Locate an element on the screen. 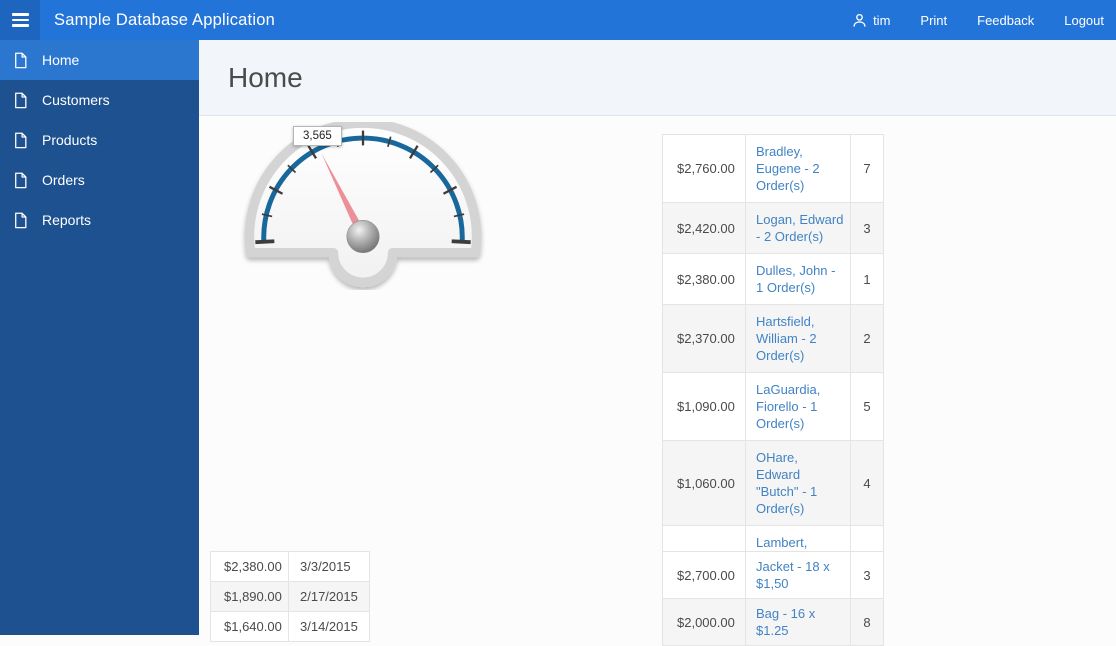 The height and width of the screenshot is (646, 1116). amount-cell: $2,370.00 is located at coordinates (704, 338).